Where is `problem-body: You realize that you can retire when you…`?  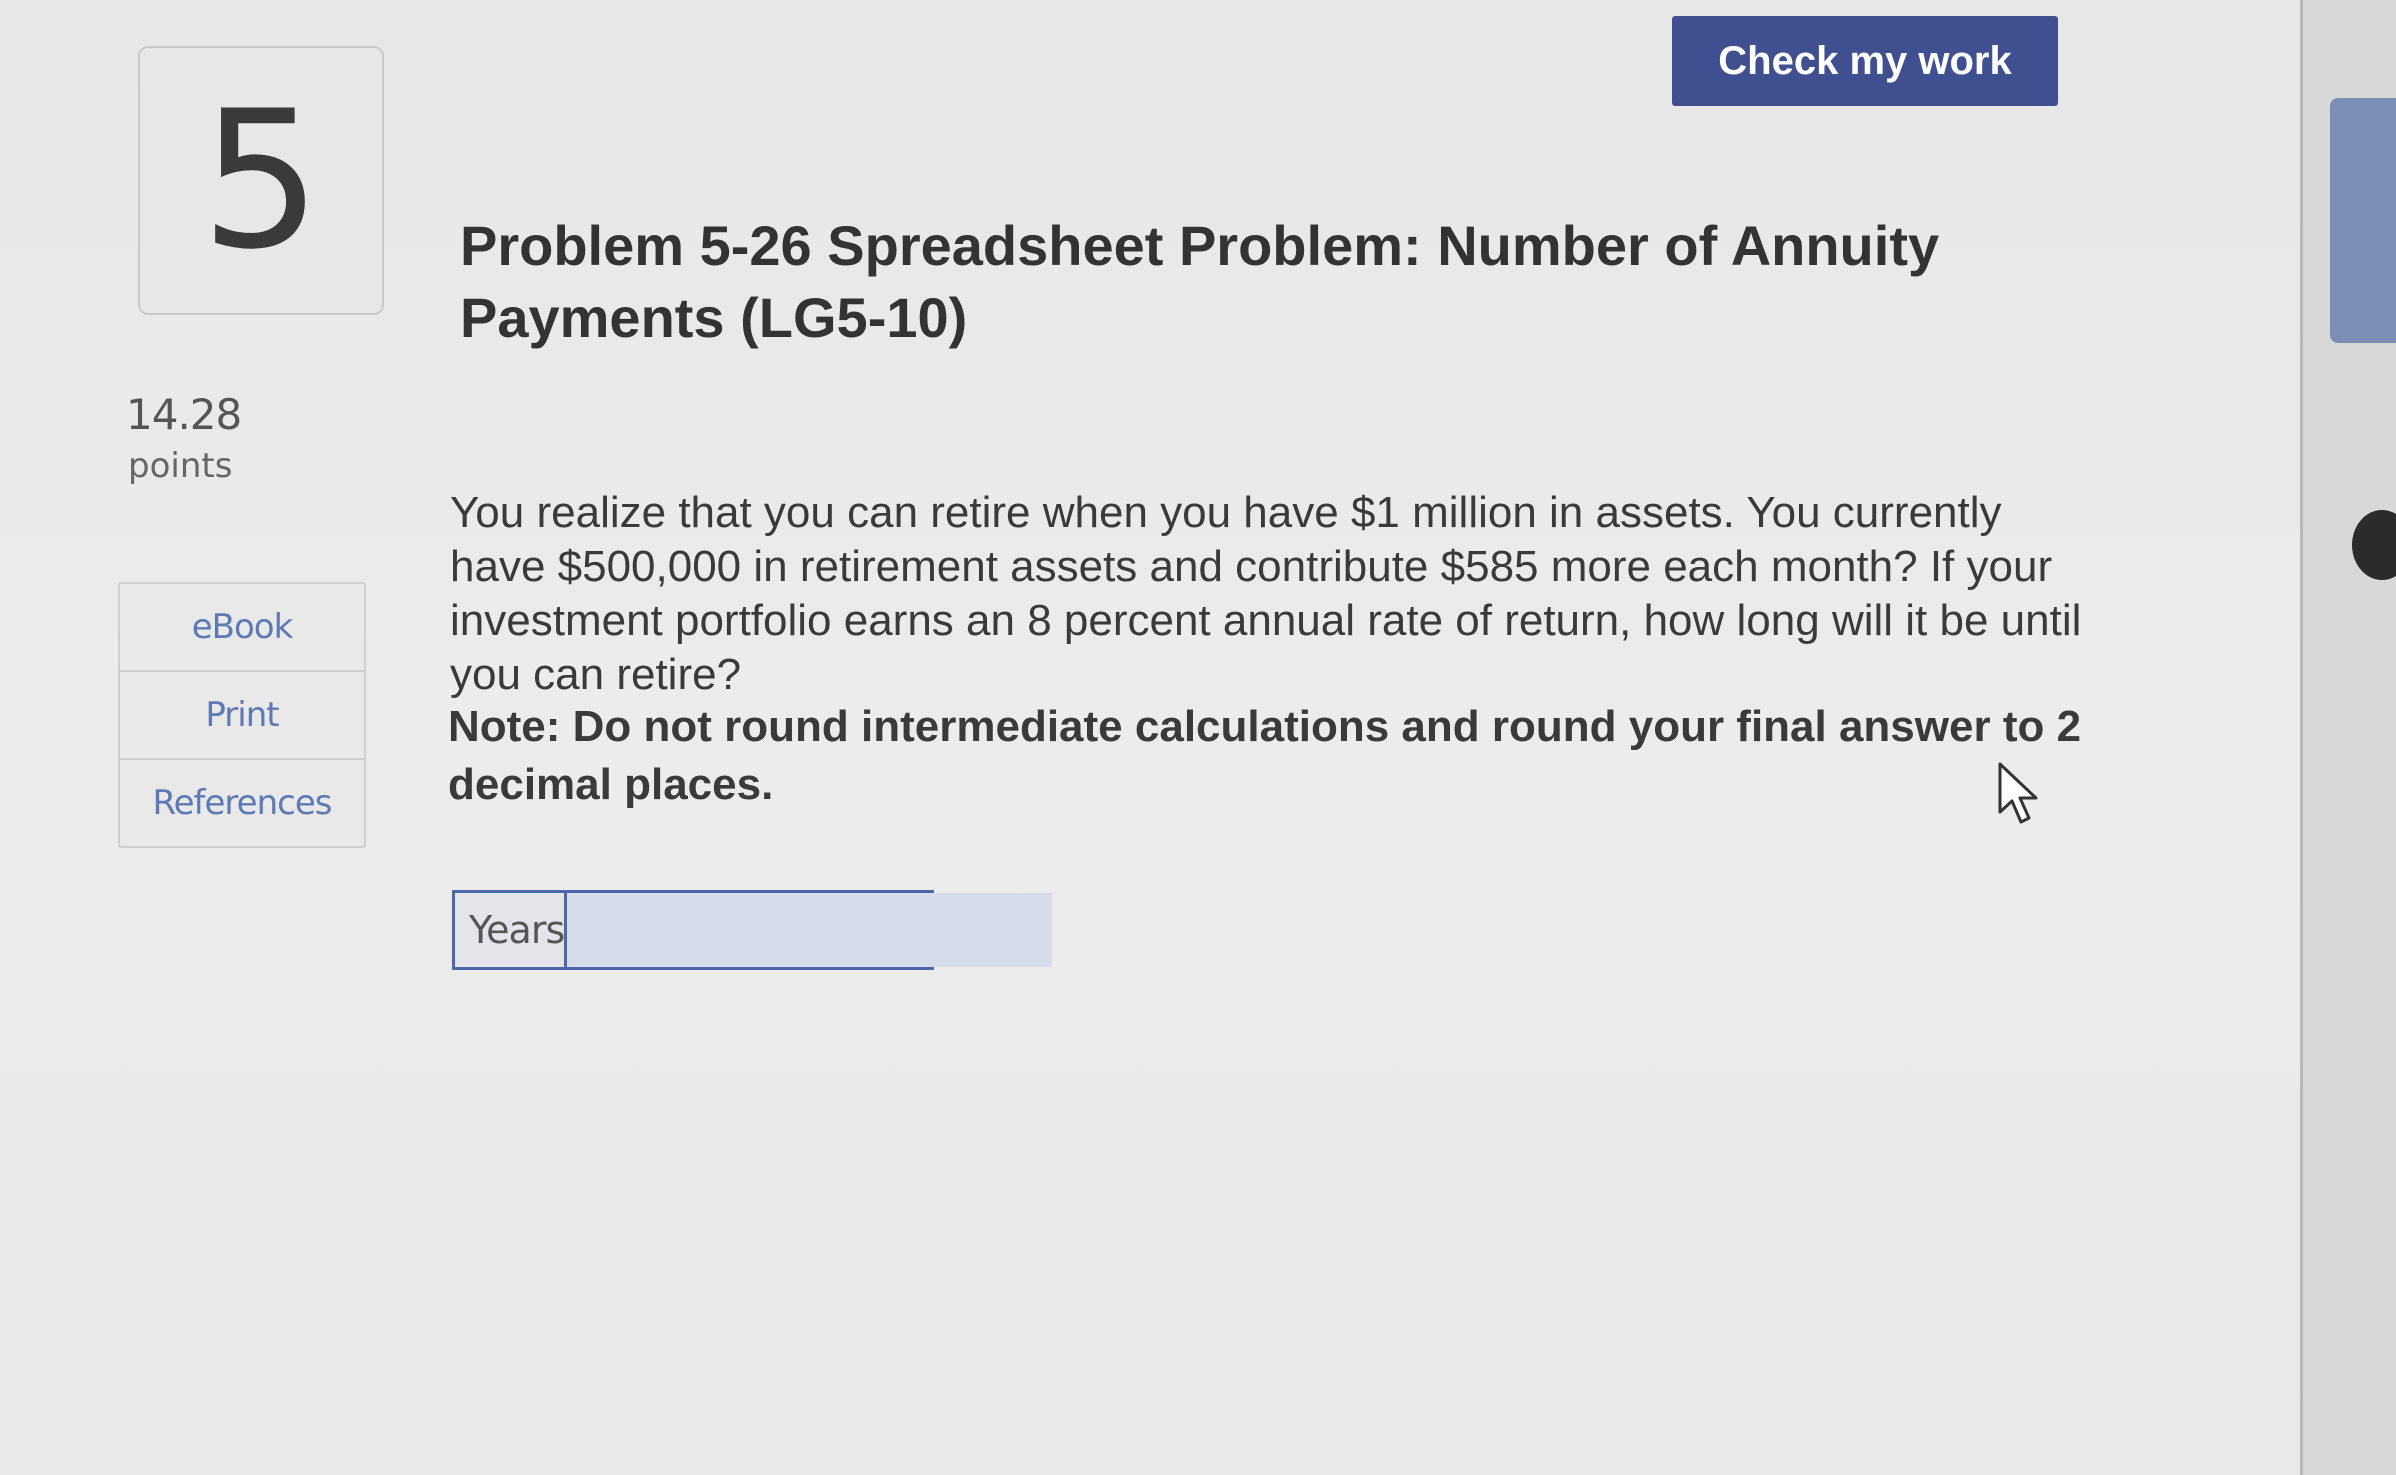
problem-body: You realize that you can retire when you… is located at coordinates (1266, 593).